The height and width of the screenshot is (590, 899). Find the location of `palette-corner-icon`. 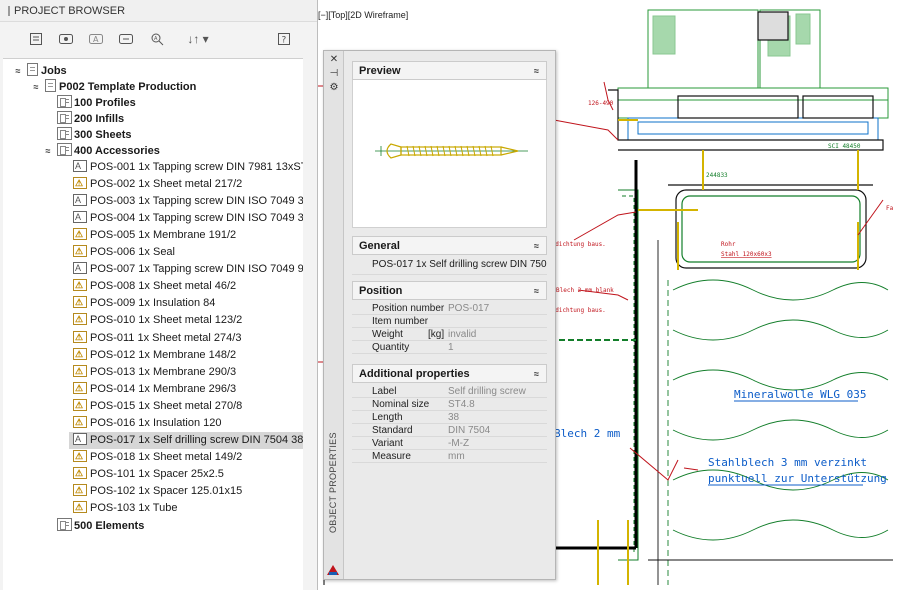

palette-corner-icon is located at coordinates (333, 570).